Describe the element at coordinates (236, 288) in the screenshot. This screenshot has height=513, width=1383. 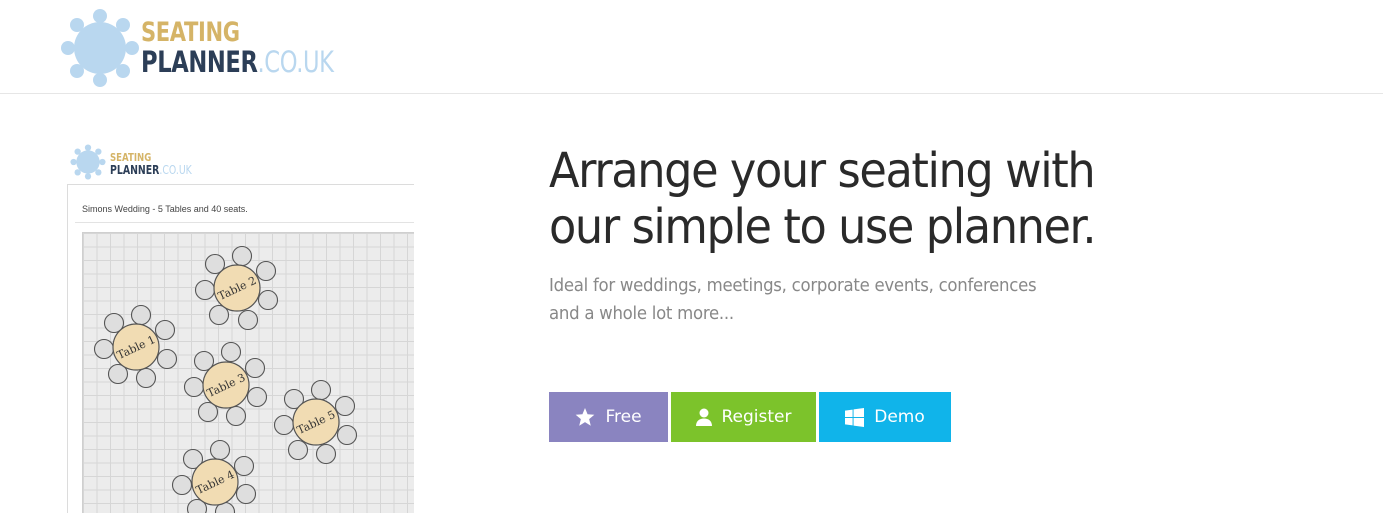
I see `table-group-2: Table 2` at that location.